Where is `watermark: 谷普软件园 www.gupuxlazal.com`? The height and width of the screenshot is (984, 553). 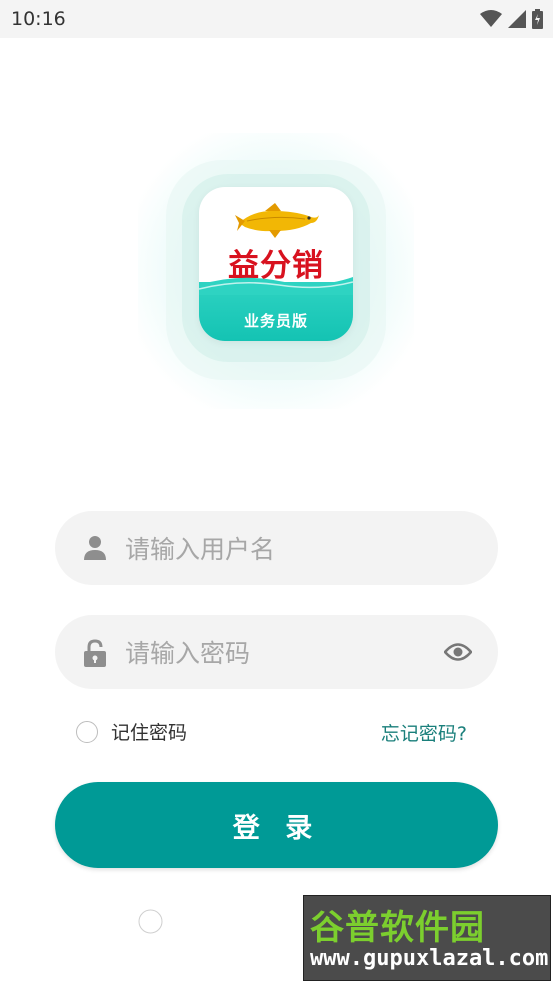
watermark: 谷普软件园 www.gupuxlazal.com is located at coordinates (427, 938).